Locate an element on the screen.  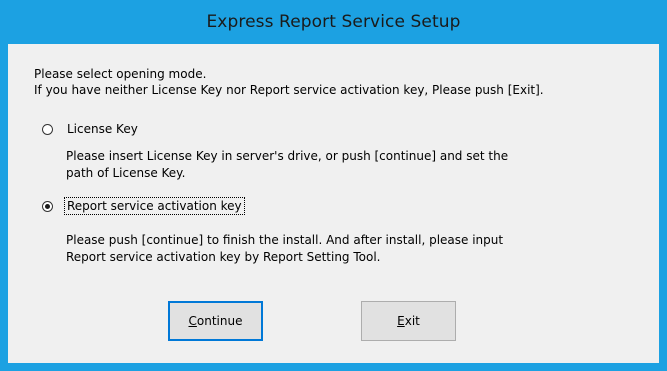
radio-button-icon is located at coordinates (47, 129).